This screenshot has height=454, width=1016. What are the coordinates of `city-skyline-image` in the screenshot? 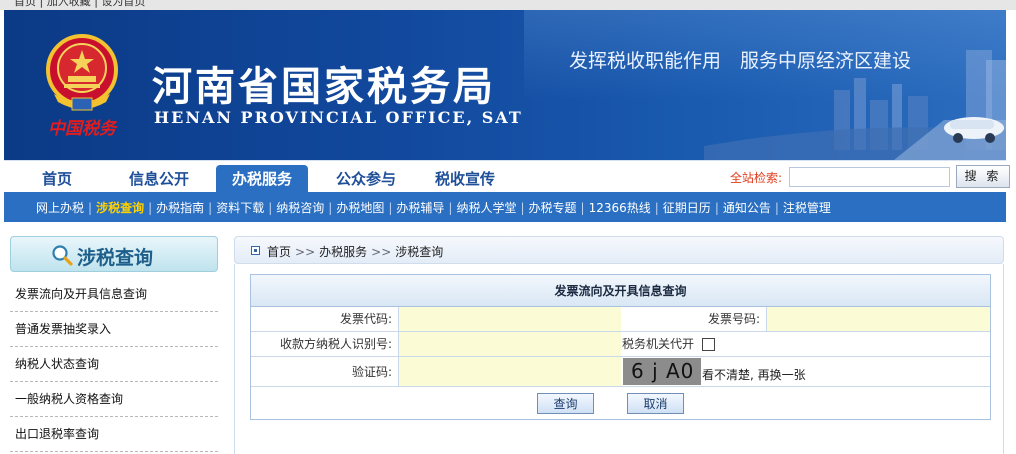 It's located at (855, 105).